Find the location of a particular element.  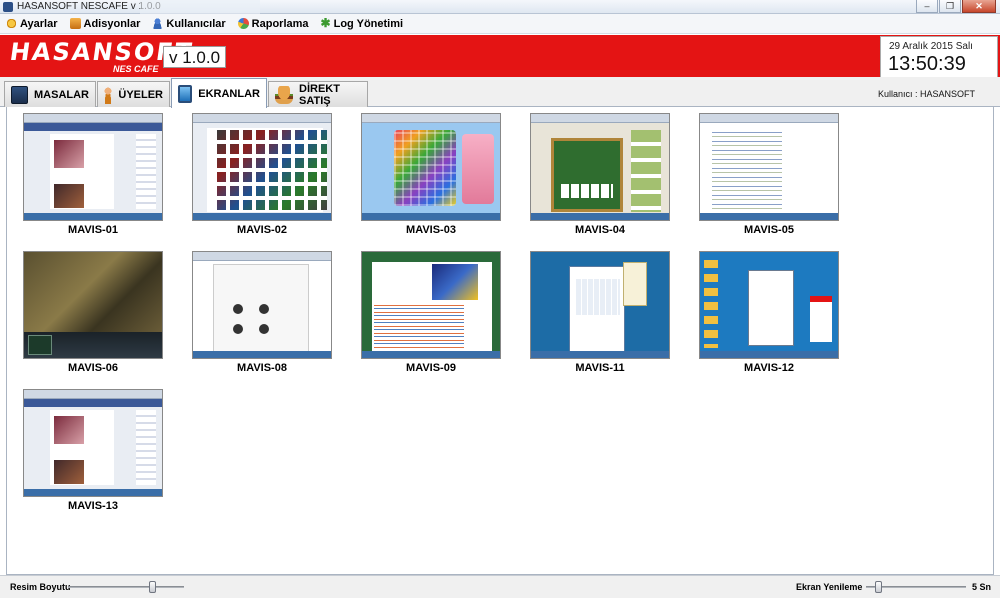

app-header: HASANSOFT NES CAFE v 1.0.0 is located at coordinates (500, 56).